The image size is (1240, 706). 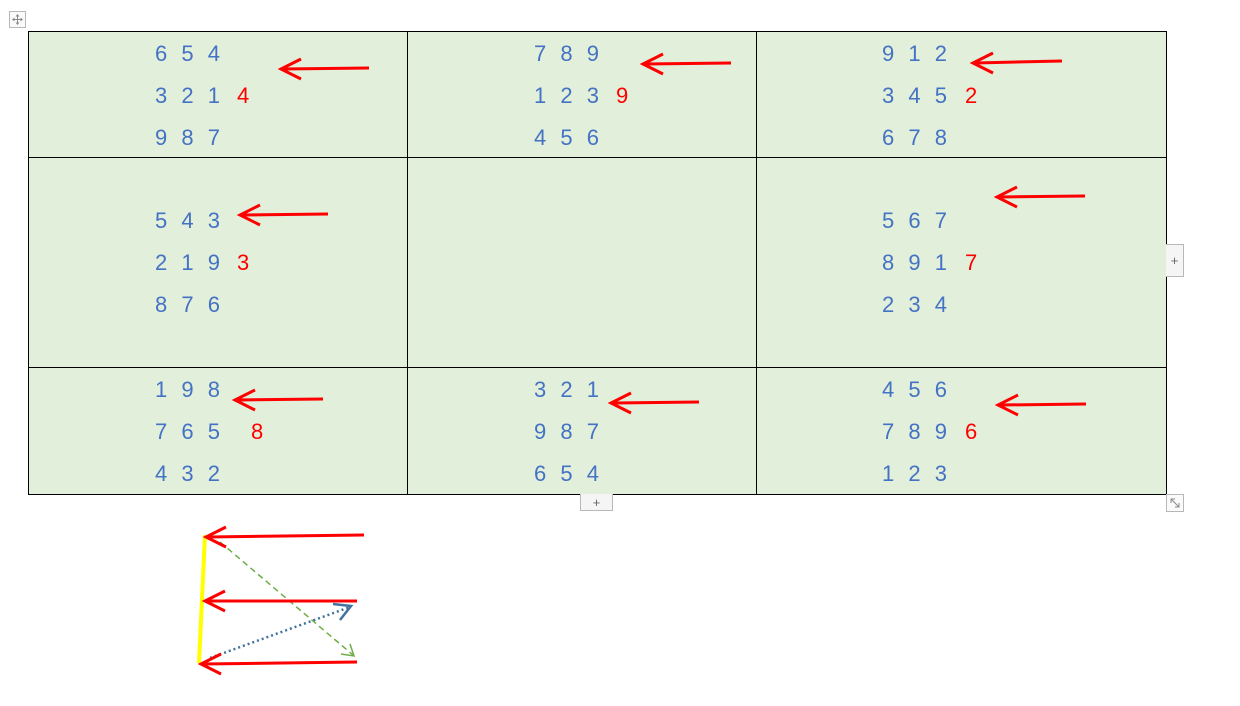 I want to click on cell-r1c1: 6 5 4 3 2 1 9 8 7 4, so click(x=218, y=94).